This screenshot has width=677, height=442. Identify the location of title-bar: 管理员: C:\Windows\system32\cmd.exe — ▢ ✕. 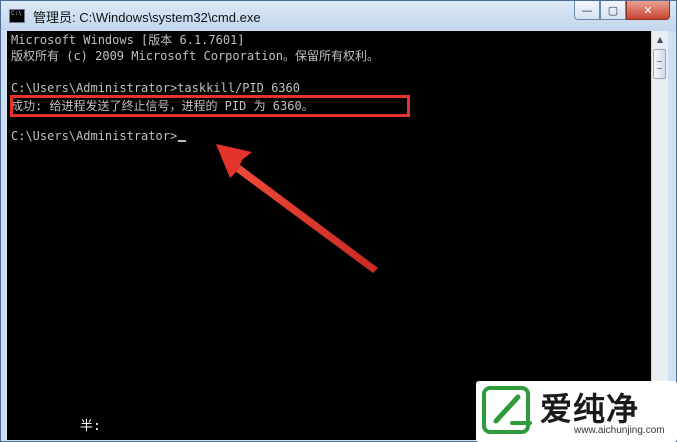
(338, 16).